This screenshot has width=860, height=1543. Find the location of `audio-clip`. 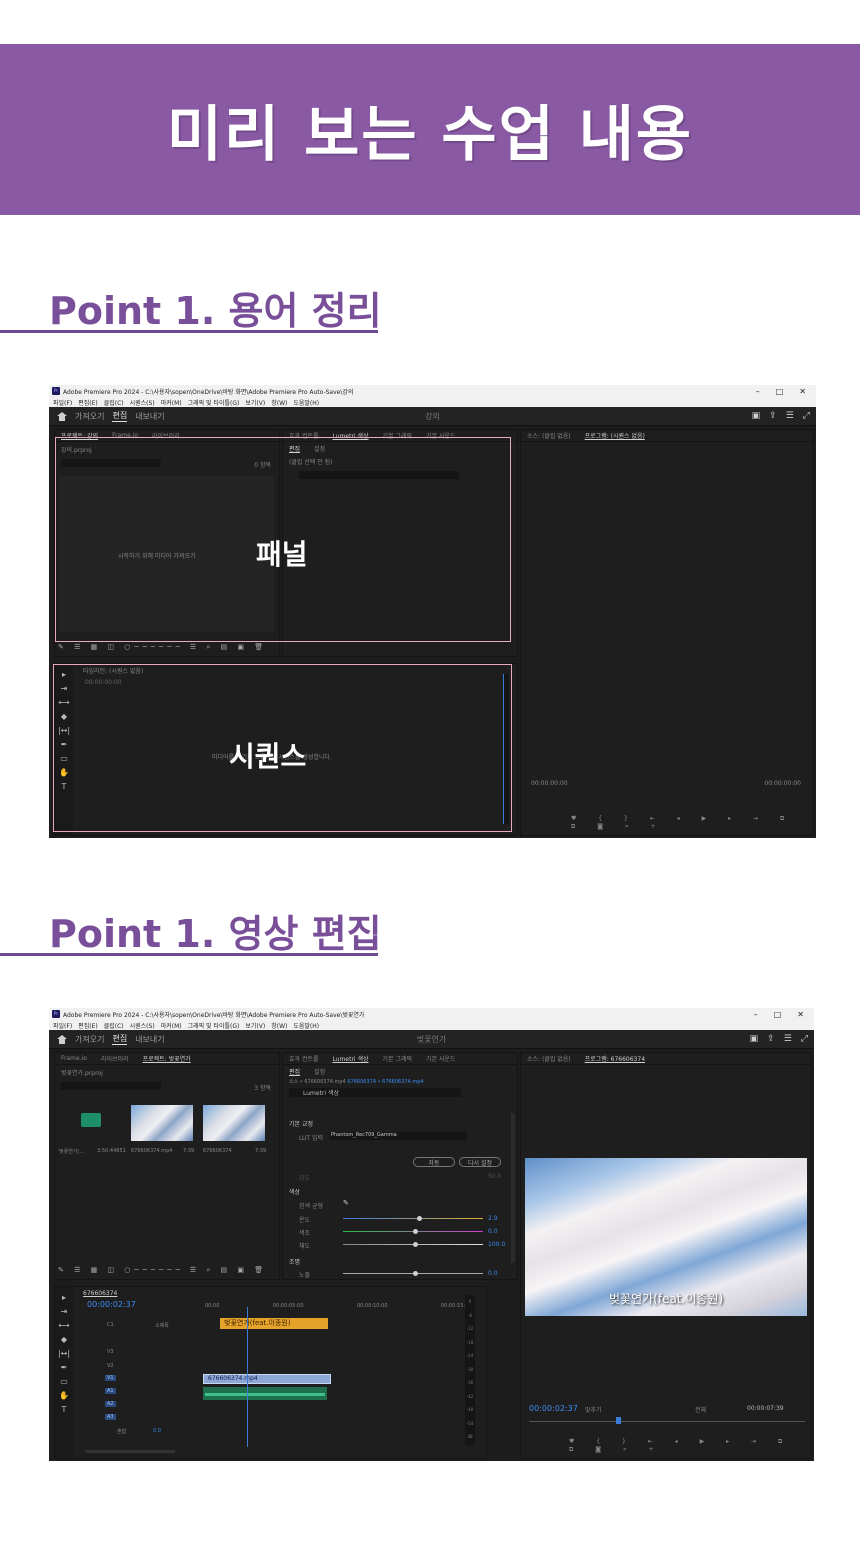

audio-clip is located at coordinates (265, 1393).